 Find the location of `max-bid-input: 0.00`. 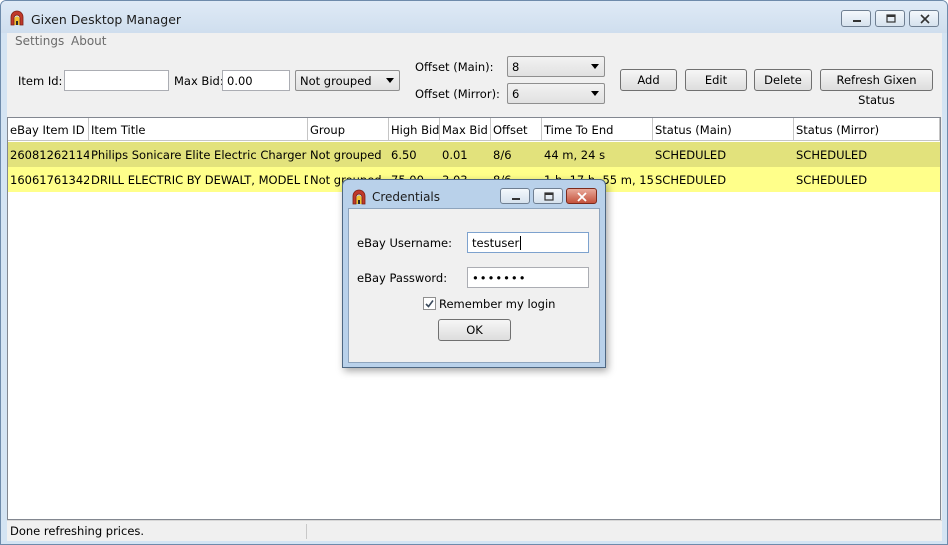

max-bid-input: 0.00 is located at coordinates (256, 80).